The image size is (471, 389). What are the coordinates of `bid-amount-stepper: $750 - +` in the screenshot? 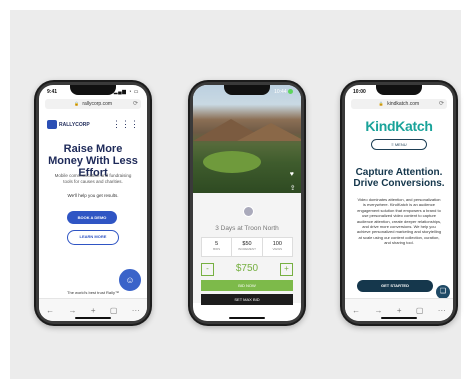 It's located at (247, 269).